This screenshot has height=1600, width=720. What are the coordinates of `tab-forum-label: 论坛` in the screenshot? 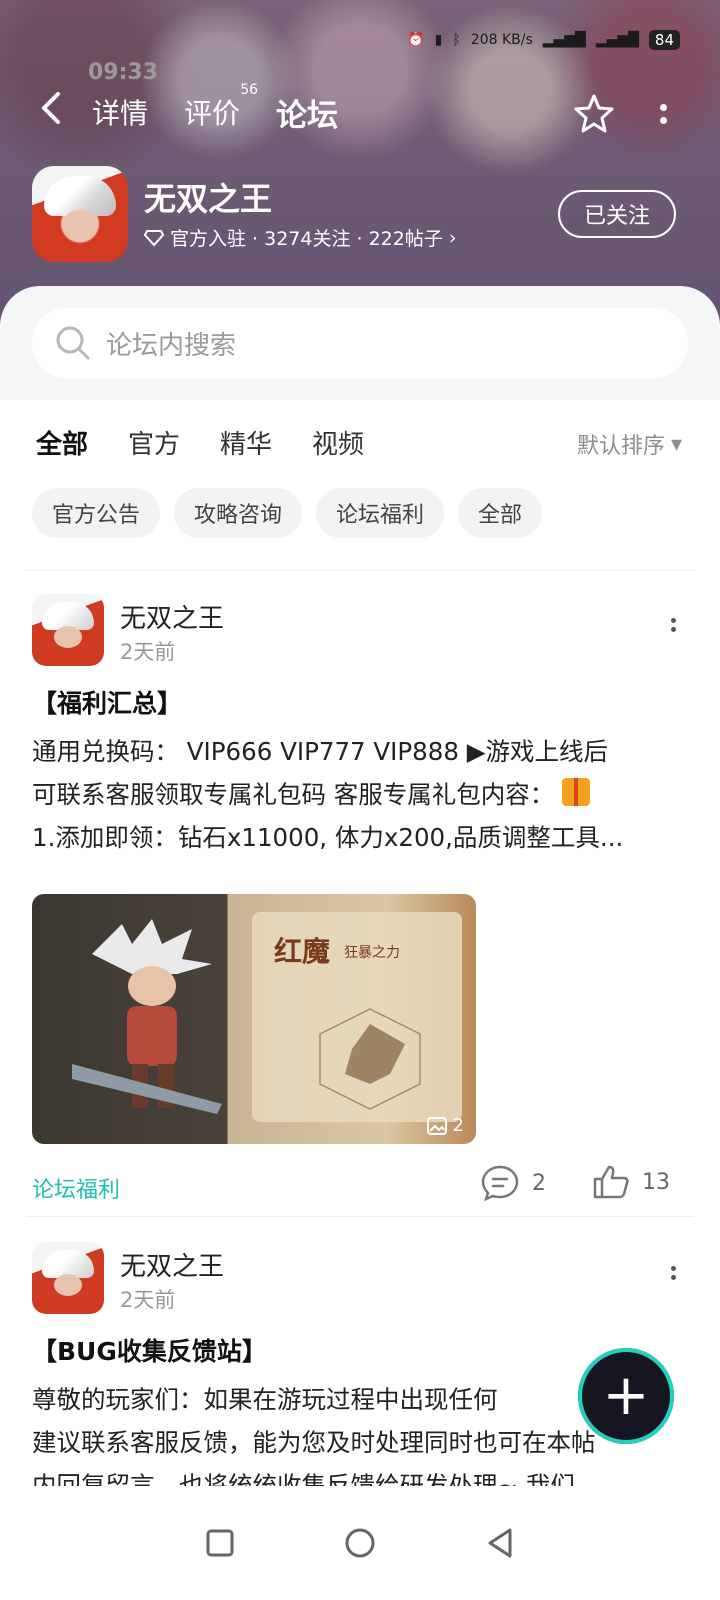 It's located at (307, 115).